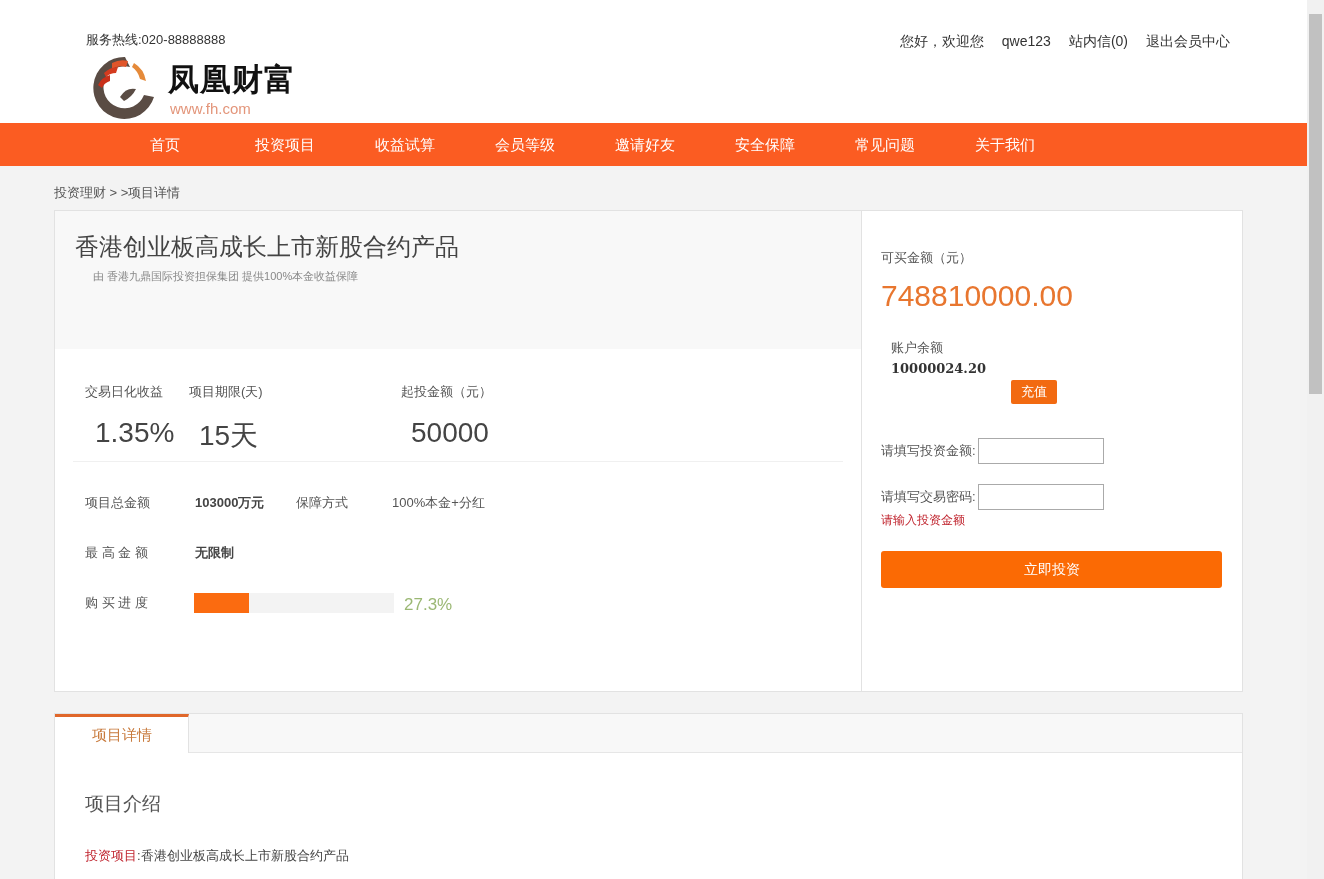 This screenshot has height=879, width=1324. I want to click on stat-label: 起投金额（元）, so click(446, 392).